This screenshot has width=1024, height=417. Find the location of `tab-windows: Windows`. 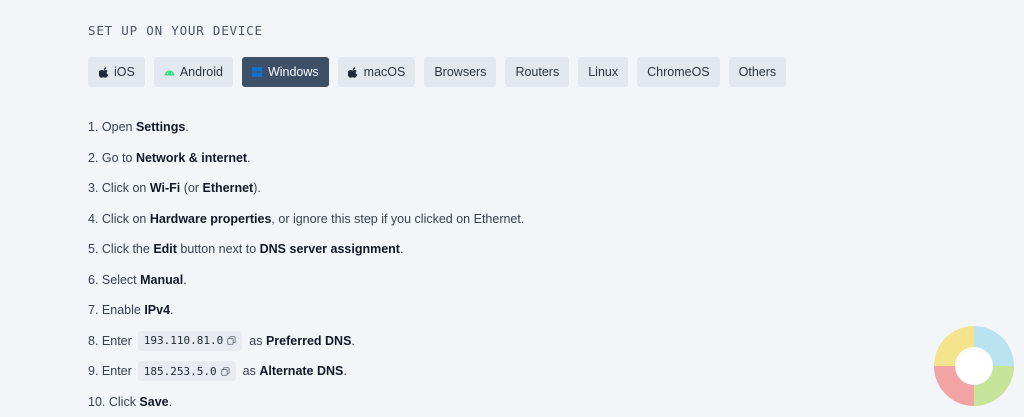

tab-windows: Windows is located at coordinates (285, 72).